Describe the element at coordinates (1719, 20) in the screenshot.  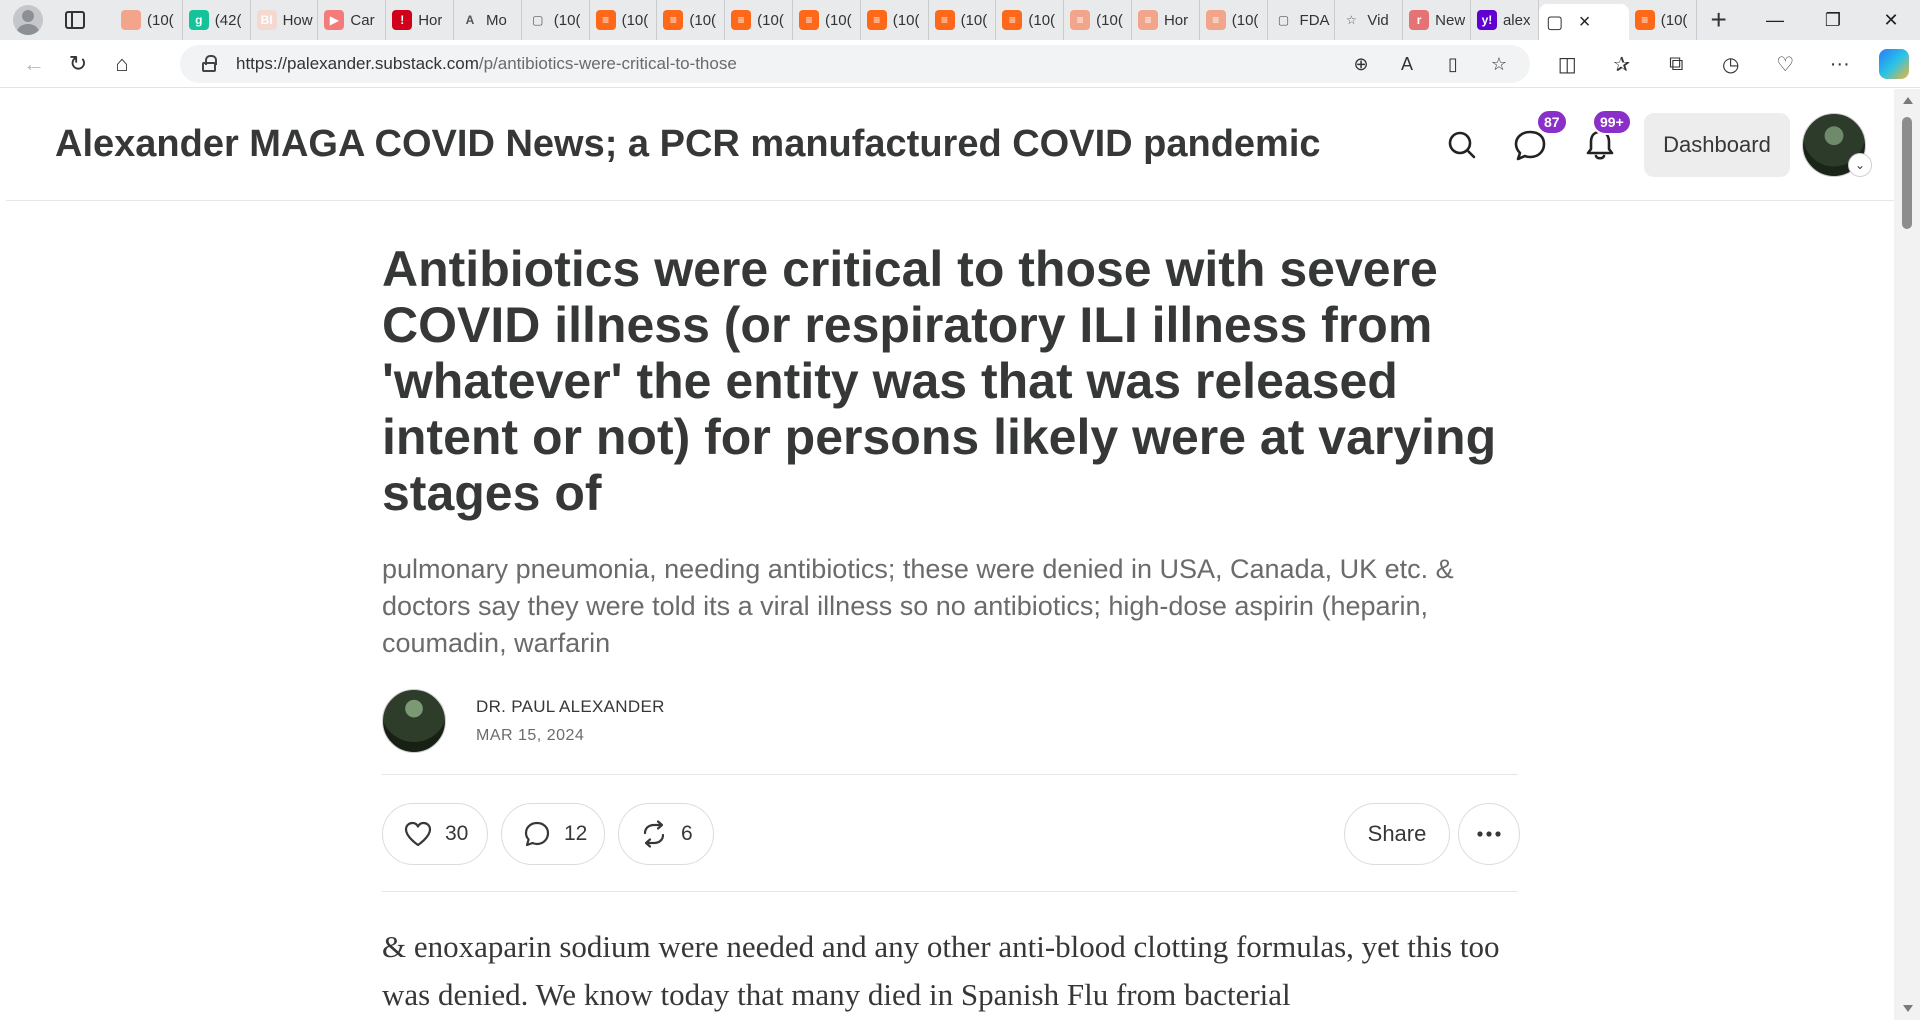
I see `new-tab-icon: +` at that location.